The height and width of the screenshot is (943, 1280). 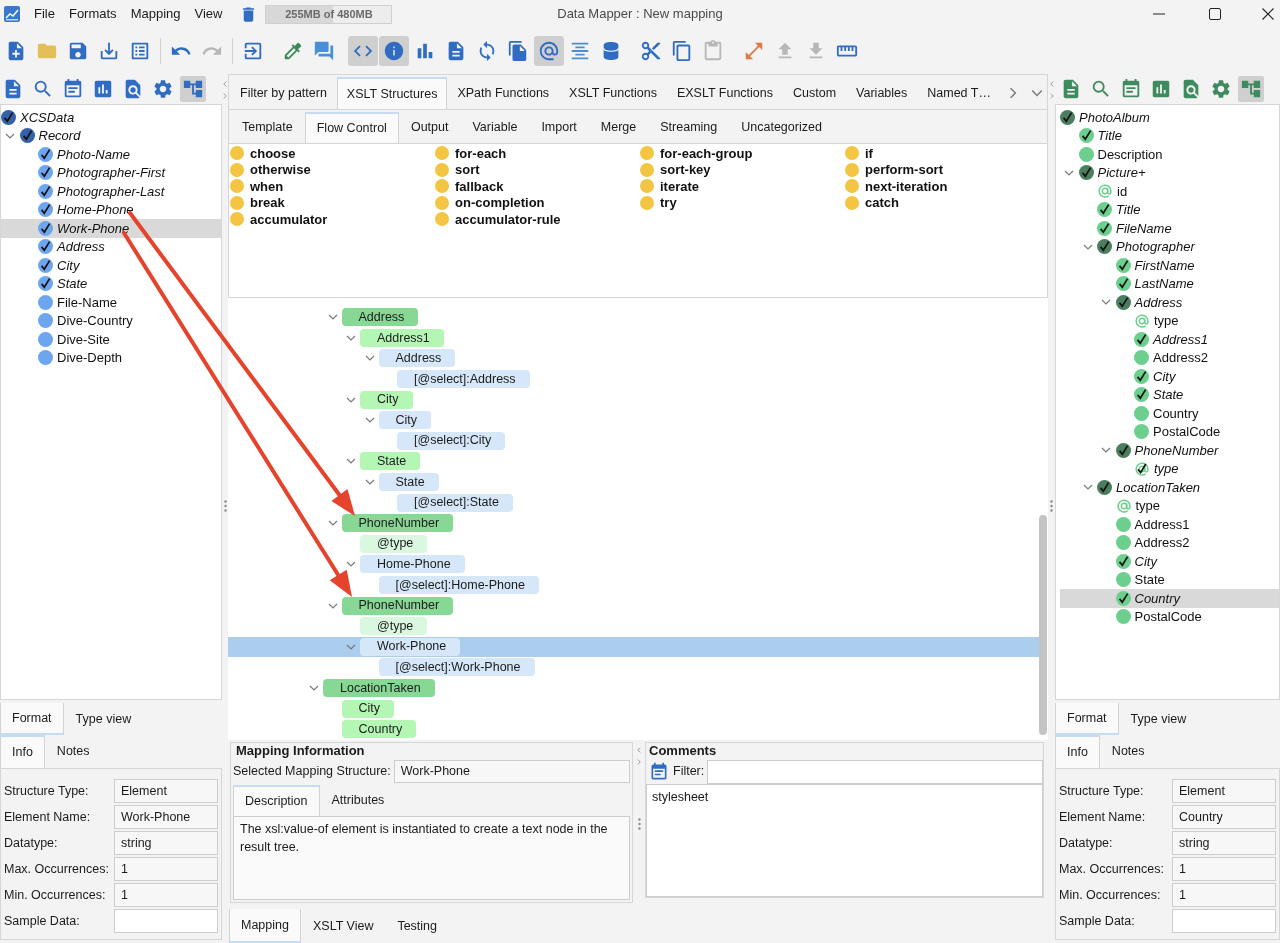 What do you see at coordinates (332, 153) in the screenshot?
I see `palette-item: choose` at bounding box center [332, 153].